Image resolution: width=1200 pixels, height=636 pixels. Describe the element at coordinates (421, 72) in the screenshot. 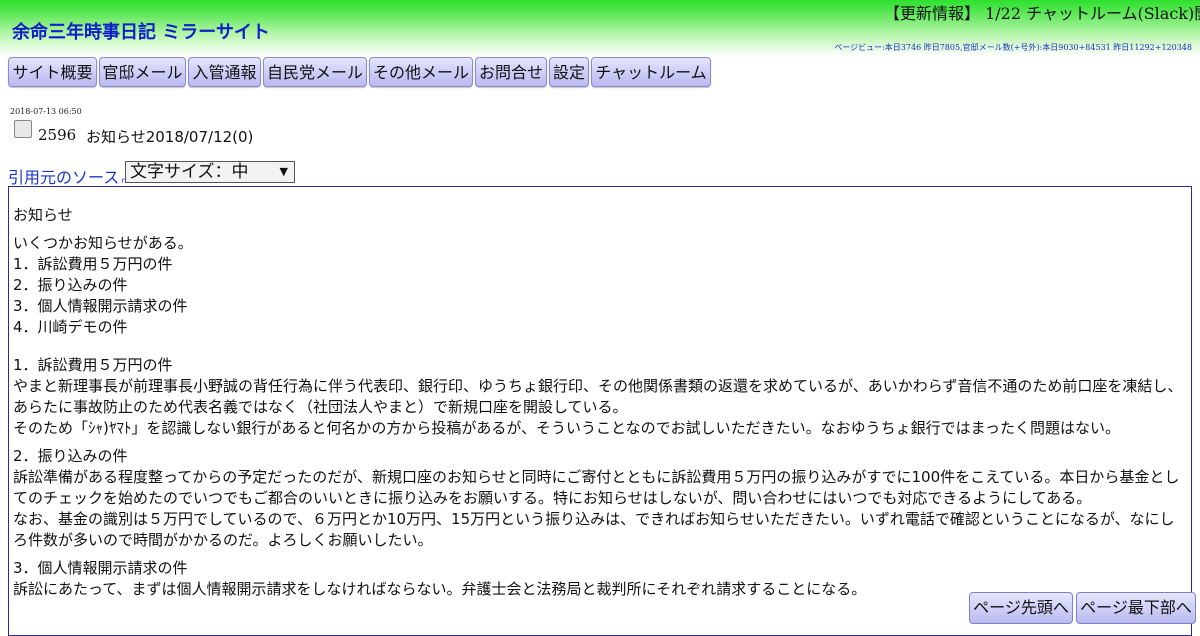

I see `nav-other-mail-button: その他メール` at that location.